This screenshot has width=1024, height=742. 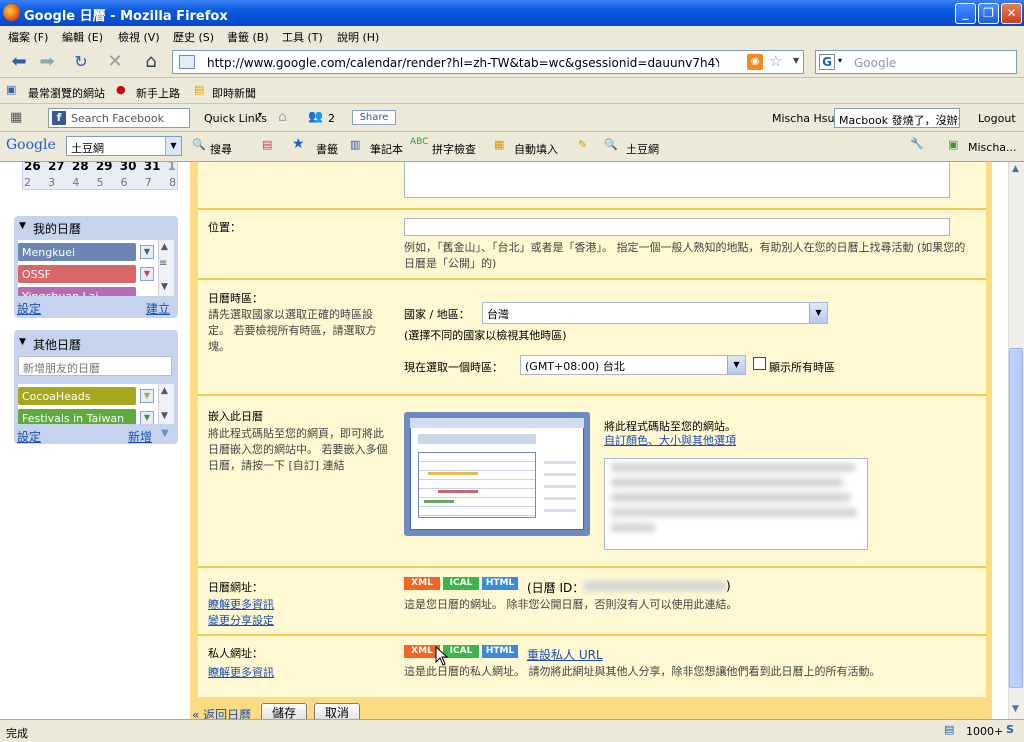 What do you see at coordinates (221, 149) in the screenshot?
I see `toolbar-search-button: 搜尋` at bounding box center [221, 149].